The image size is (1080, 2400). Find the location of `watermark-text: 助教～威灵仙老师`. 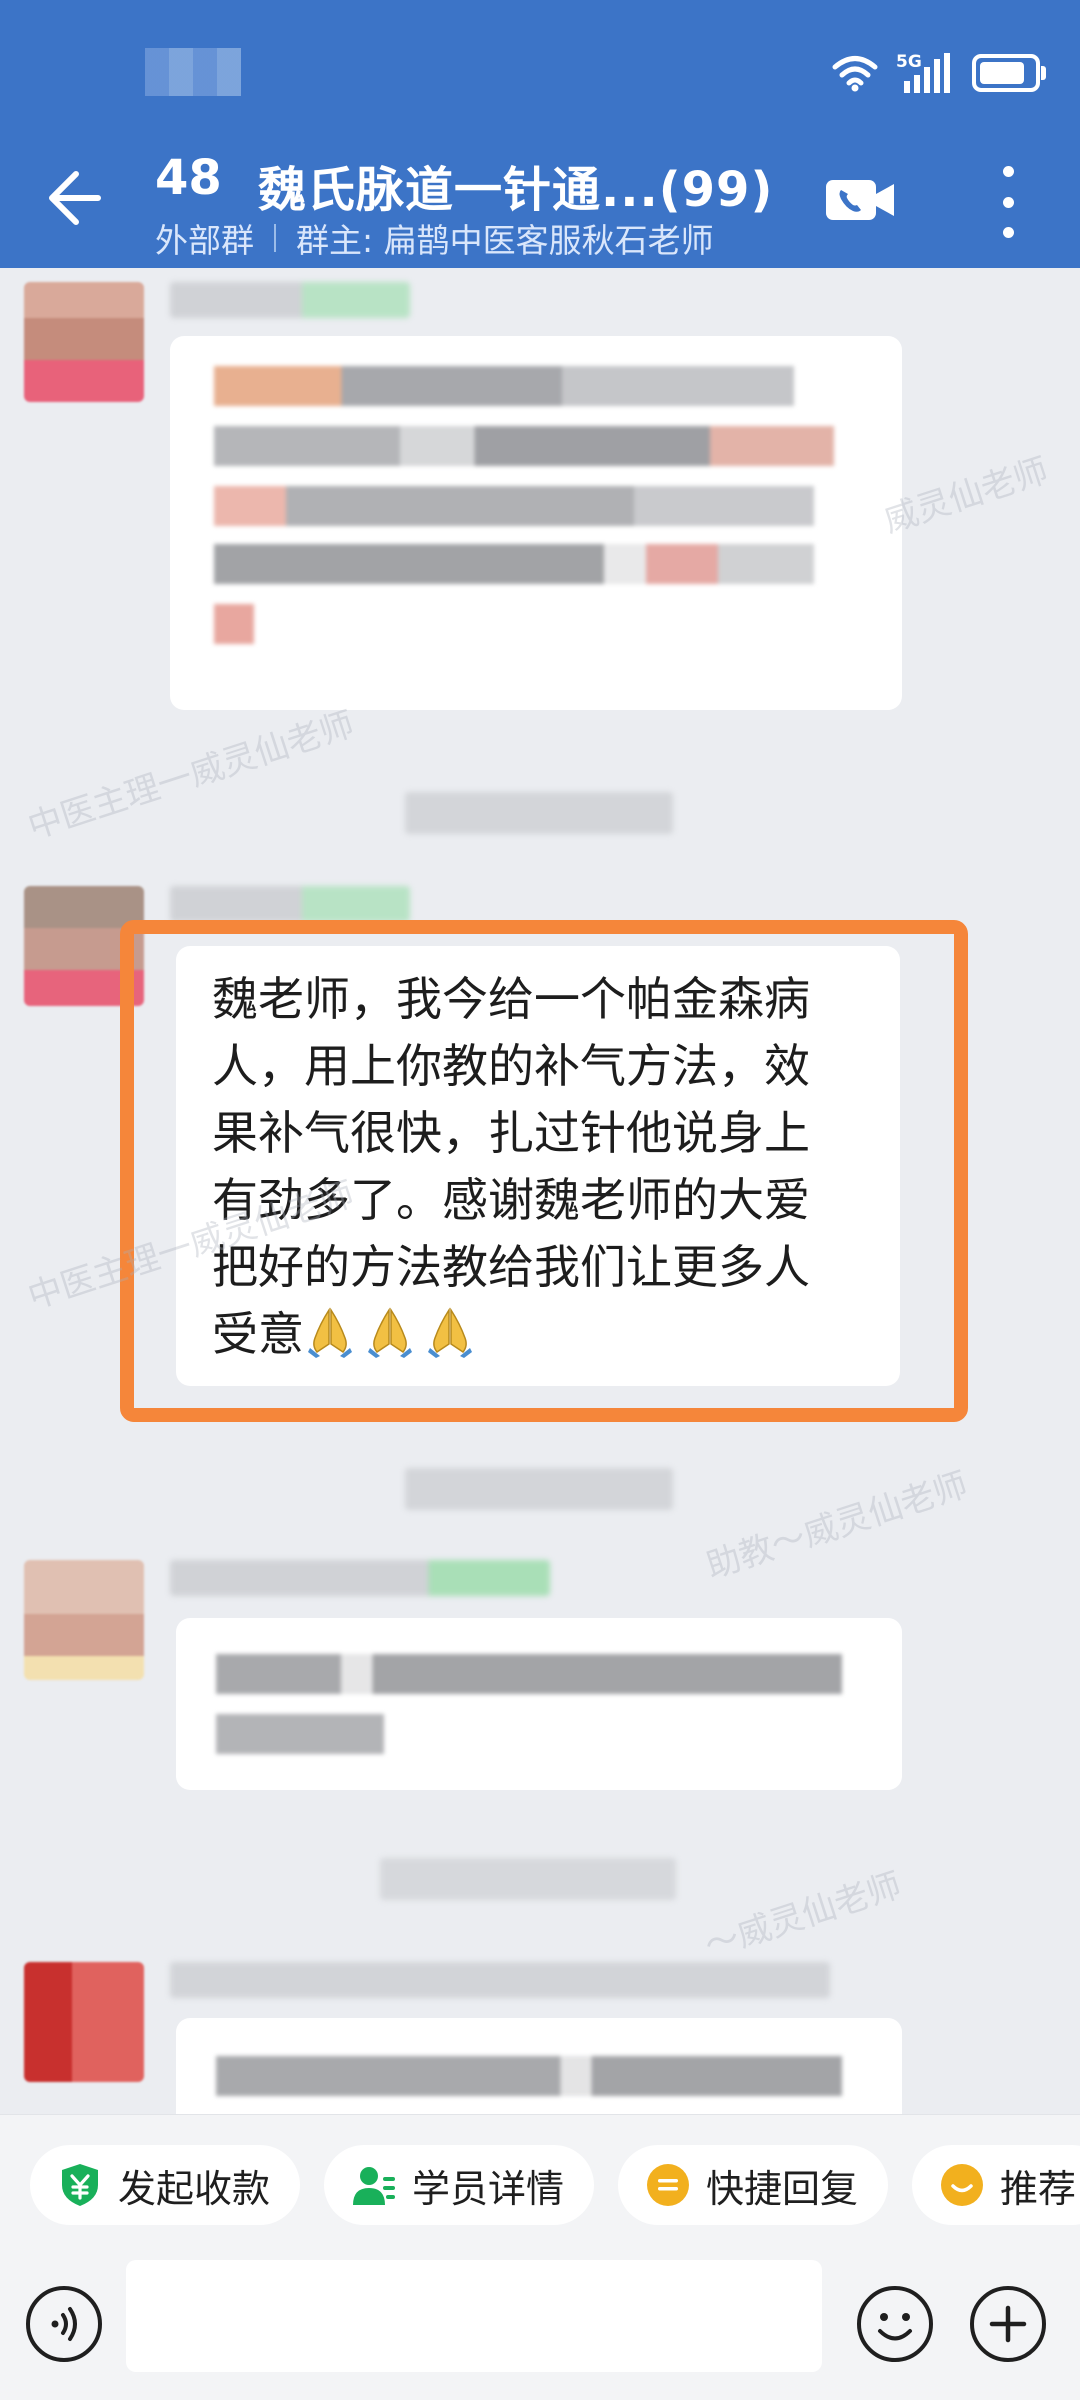

watermark-text: 助教～威灵仙老师 is located at coordinates (837, 1525).